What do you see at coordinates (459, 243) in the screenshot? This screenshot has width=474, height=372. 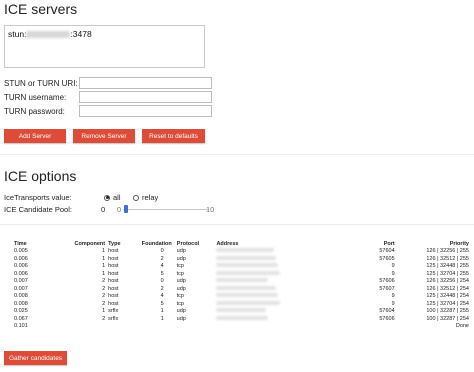 I see `header-priority: Priority` at bounding box center [459, 243].